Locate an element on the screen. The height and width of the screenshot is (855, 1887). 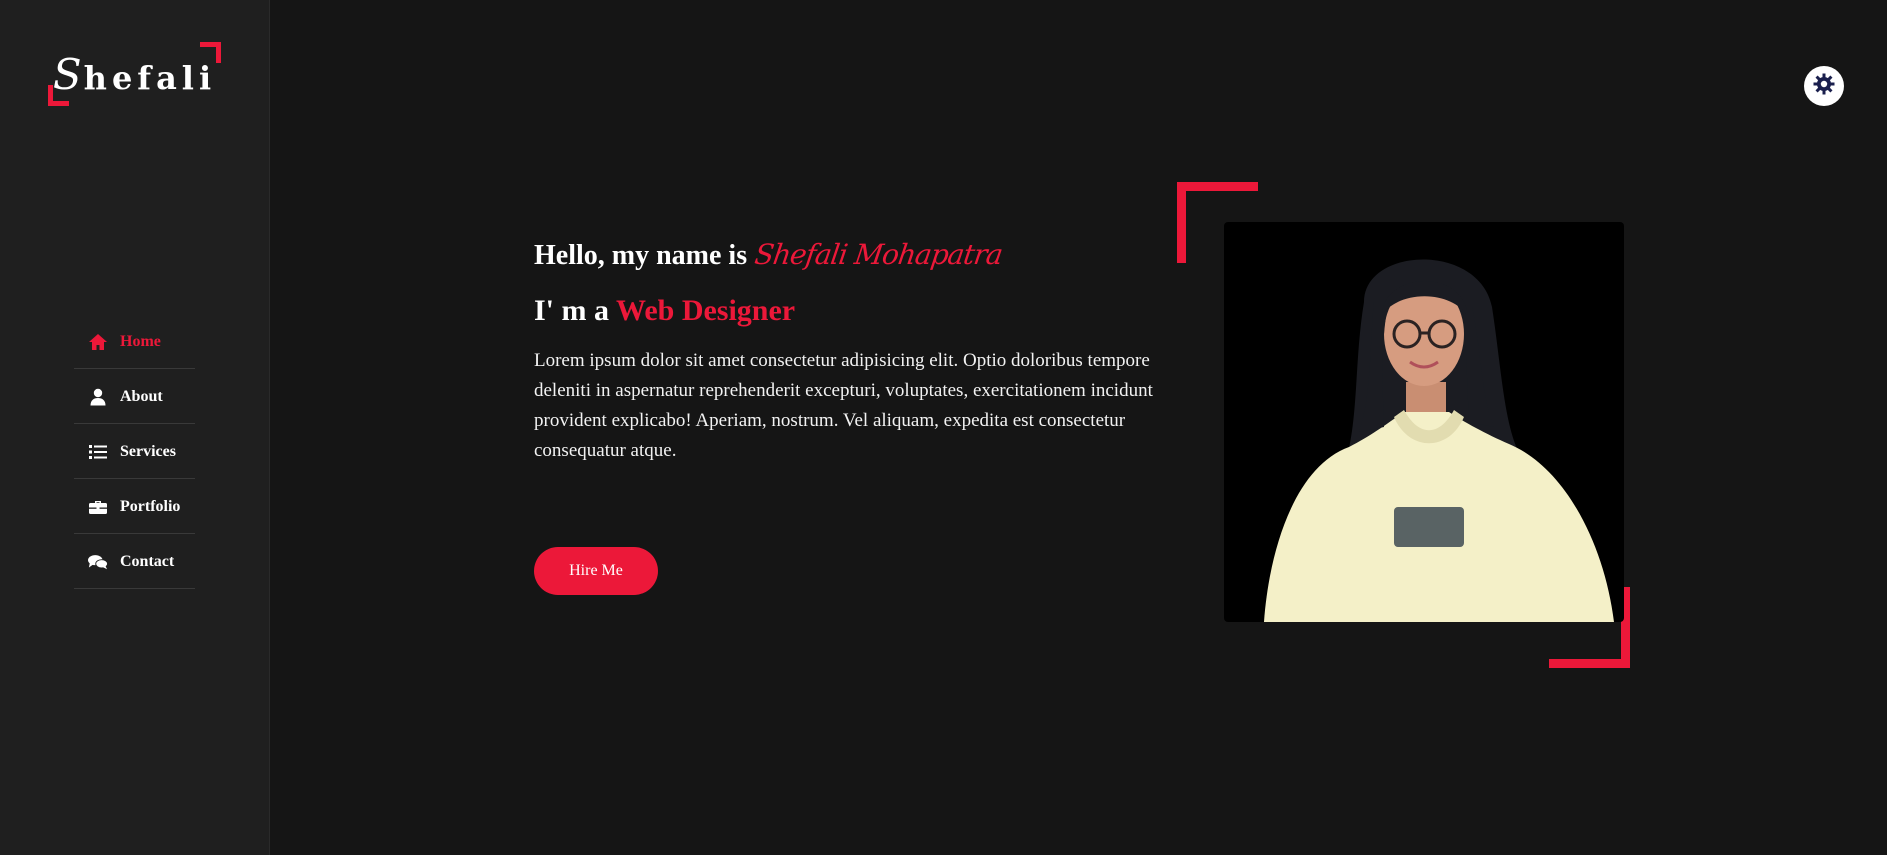
nav-item-label: Services is located at coordinates (148, 451).